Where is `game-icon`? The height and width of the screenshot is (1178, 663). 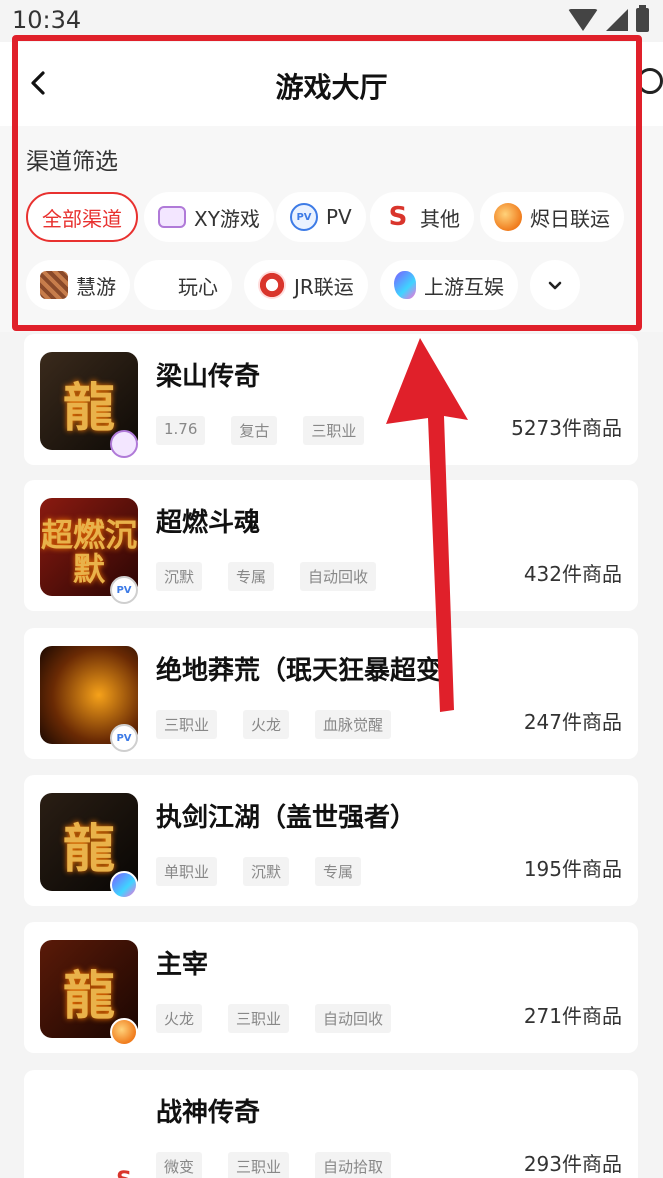 game-icon is located at coordinates (89, 1133).